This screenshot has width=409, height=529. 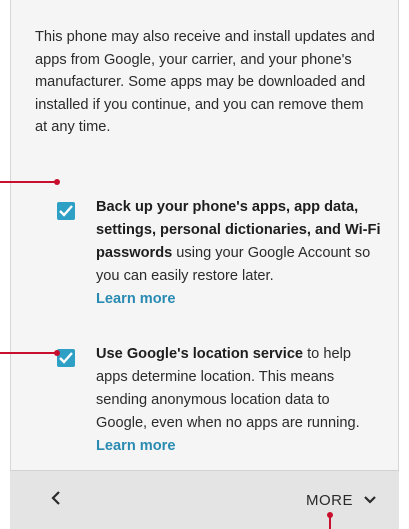 I want to click on callout-dot-more, so click(x=330, y=515).